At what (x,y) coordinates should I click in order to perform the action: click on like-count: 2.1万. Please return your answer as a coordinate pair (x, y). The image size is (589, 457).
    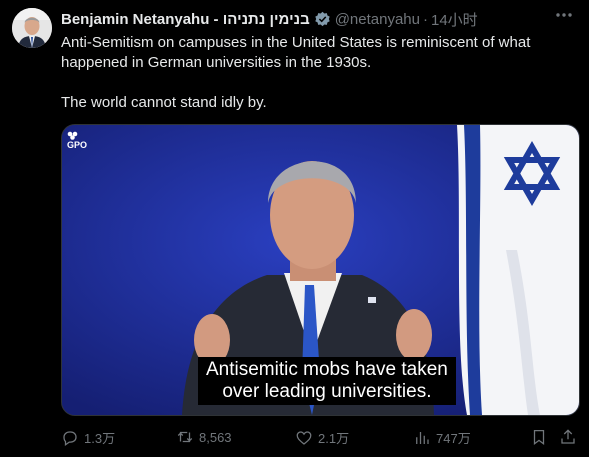
    Looking at the image, I should click on (334, 438).